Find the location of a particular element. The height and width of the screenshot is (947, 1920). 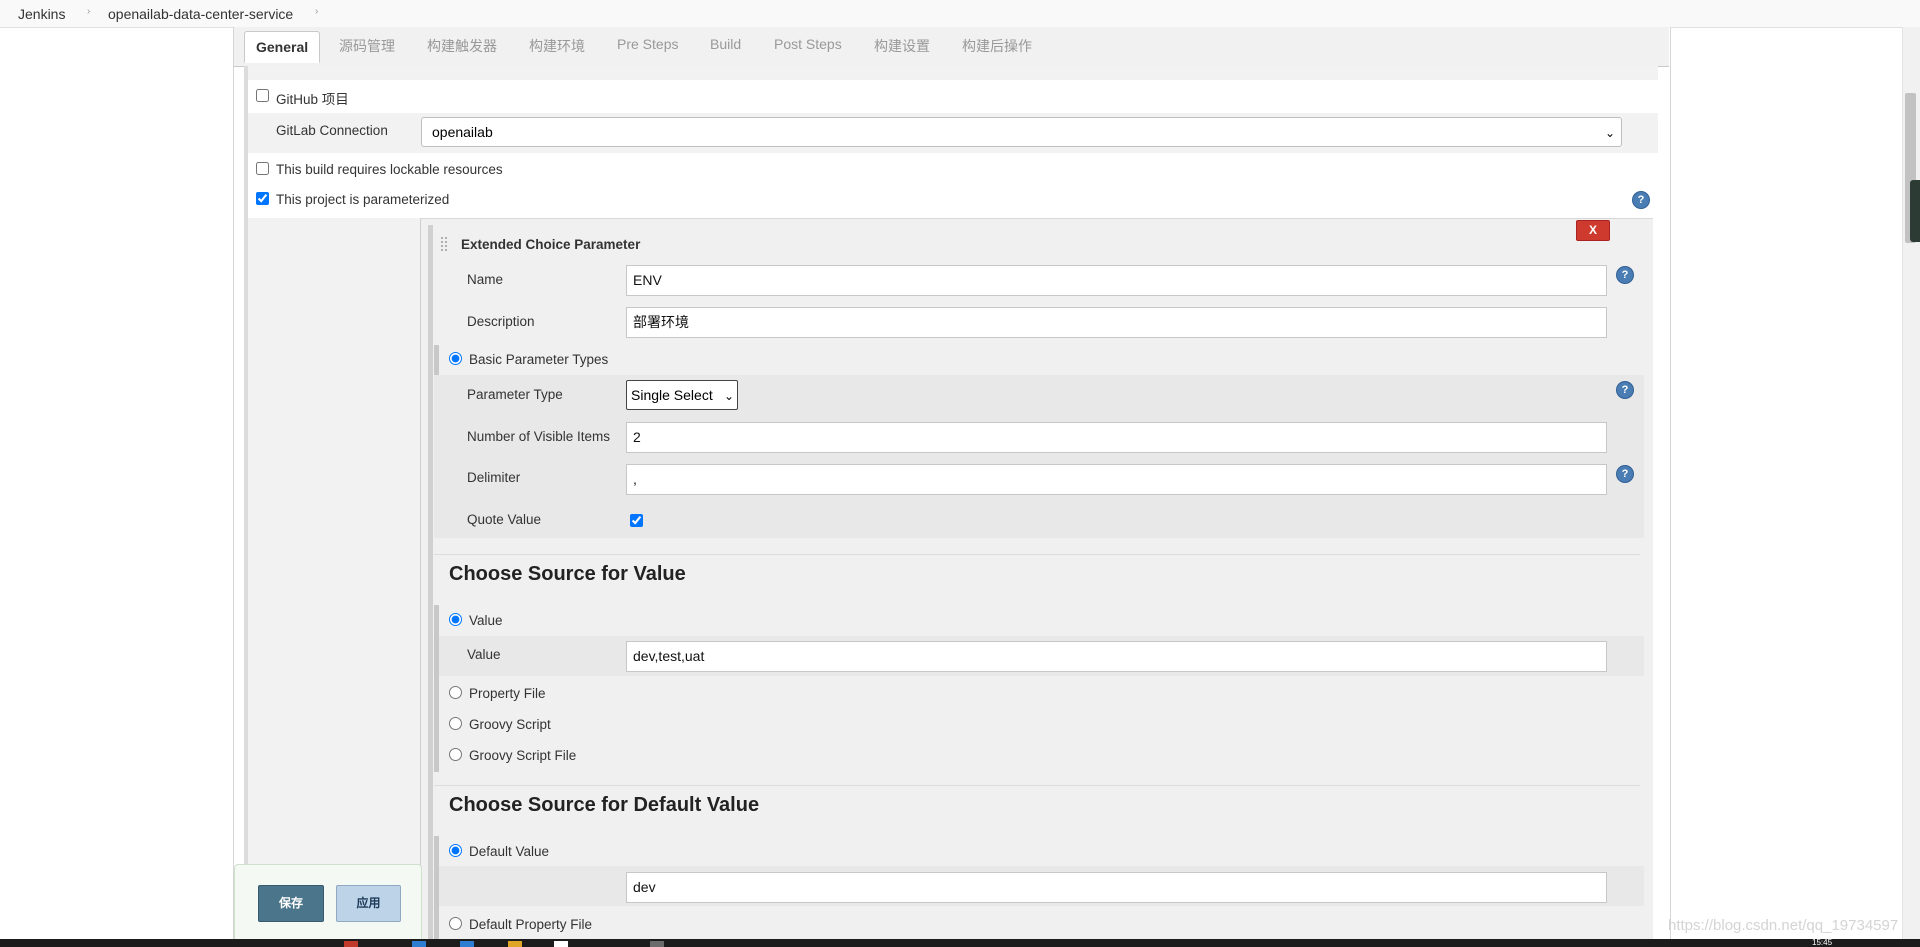

value-source-heading: Choose Source for Value is located at coordinates (567, 574).